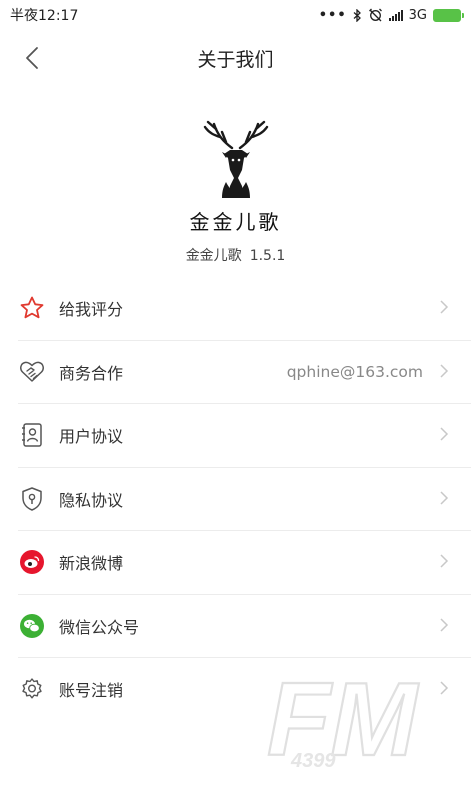  Describe the element at coordinates (91, 564) in the screenshot. I see `menu-item-label: 新浪微博` at that location.